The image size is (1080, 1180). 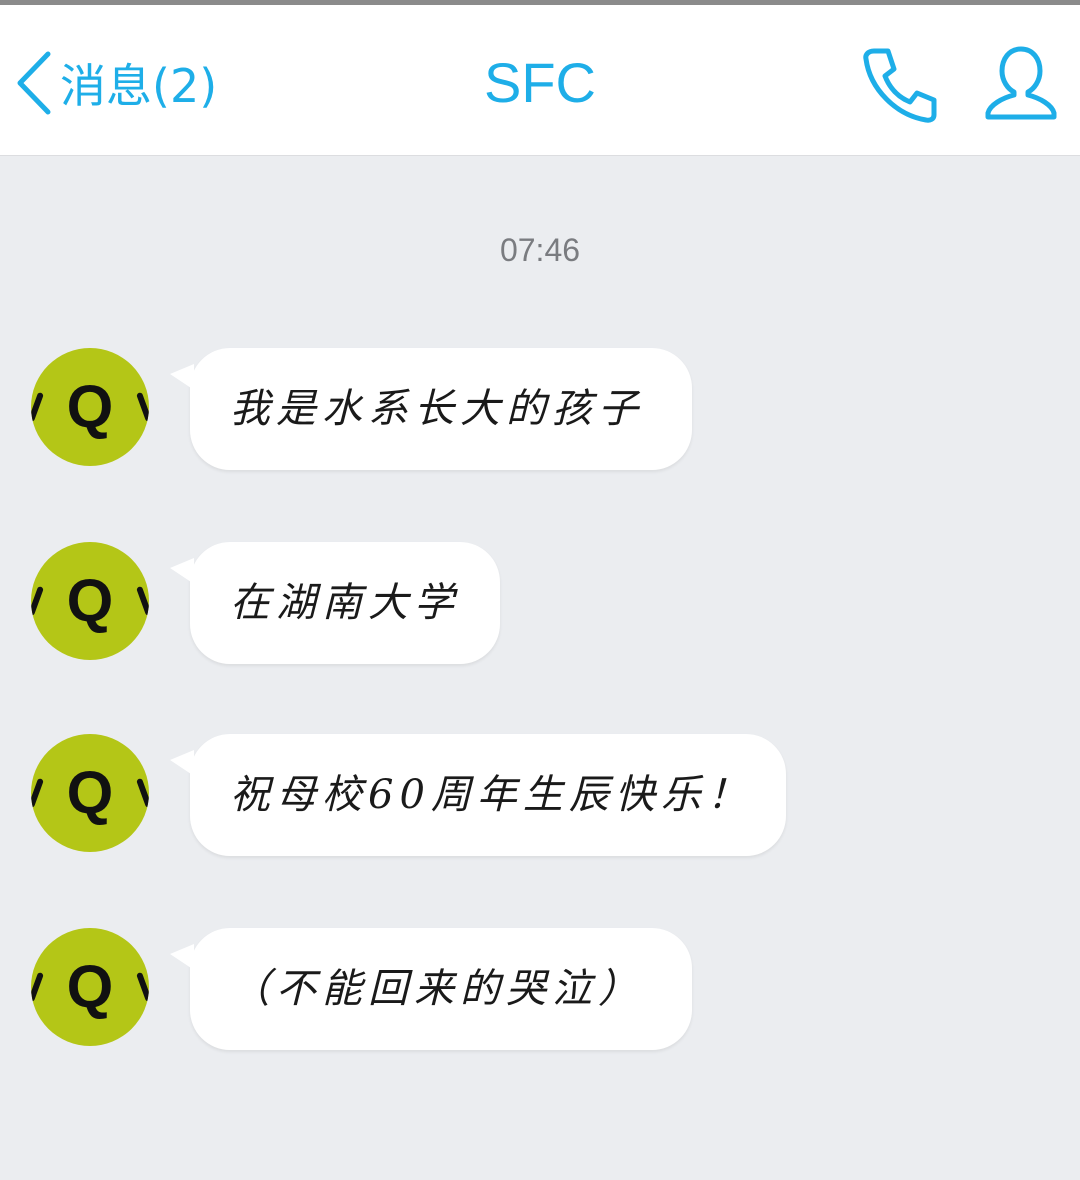 What do you see at coordinates (900, 85) in the screenshot?
I see `call-button` at bounding box center [900, 85].